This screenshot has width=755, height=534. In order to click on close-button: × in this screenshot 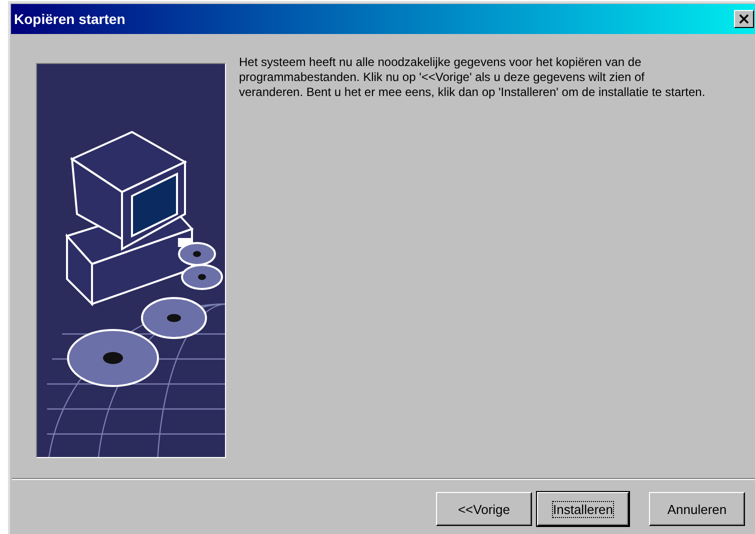, I will do `click(744, 19)`.